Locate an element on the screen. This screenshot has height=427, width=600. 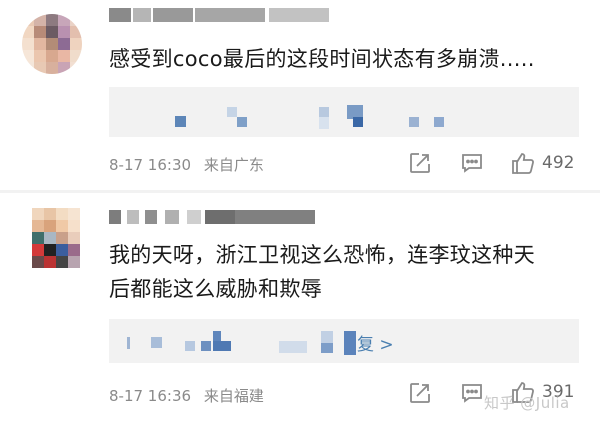
comment-location: 来自广东 is located at coordinates (233, 165).